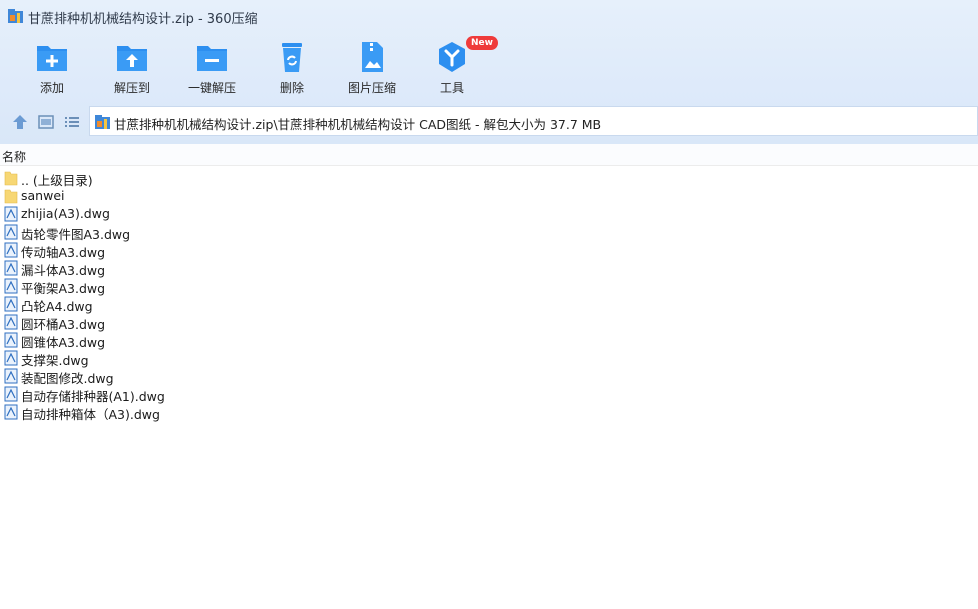 This screenshot has width=978, height=609. I want to click on list-item: 传动轴A3.dwg, so click(489, 250).